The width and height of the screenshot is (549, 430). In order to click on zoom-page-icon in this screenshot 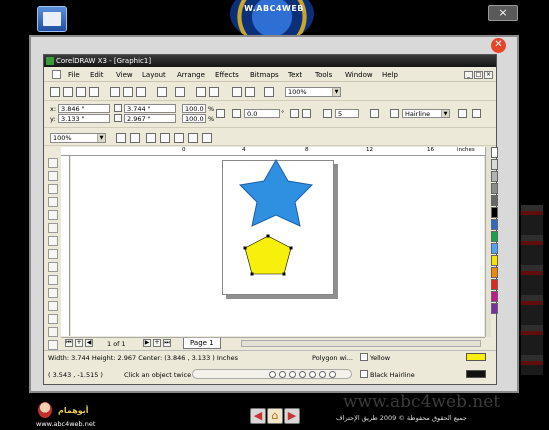, I will do `click(179, 138)`.